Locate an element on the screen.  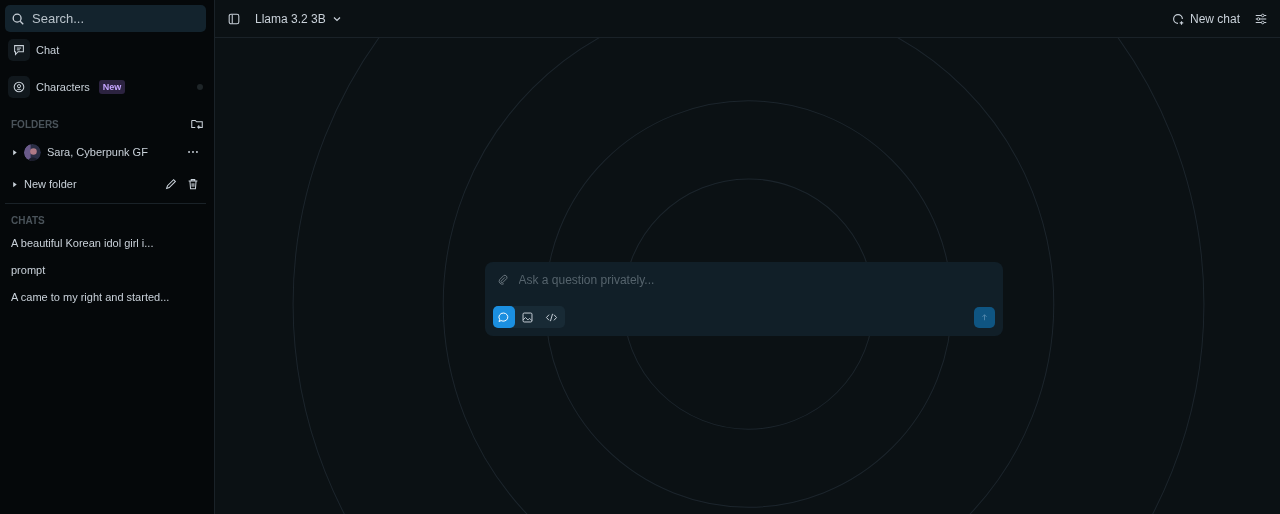
folder-item: New folder is located at coordinates (105, 184).